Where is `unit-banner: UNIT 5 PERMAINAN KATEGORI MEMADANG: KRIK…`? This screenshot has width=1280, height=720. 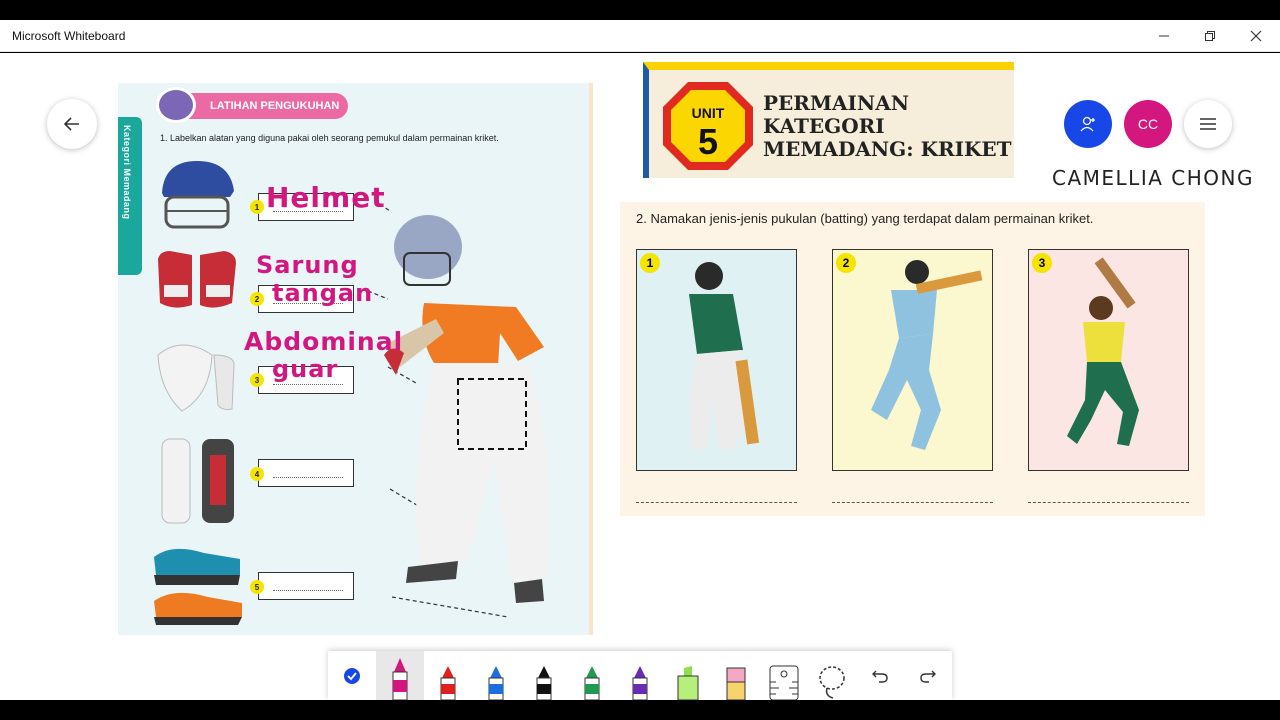 unit-banner: UNIT 5 PERMAINAN KATEGORI MEMADANG: KRIK… is located at coordinates (828, 120).